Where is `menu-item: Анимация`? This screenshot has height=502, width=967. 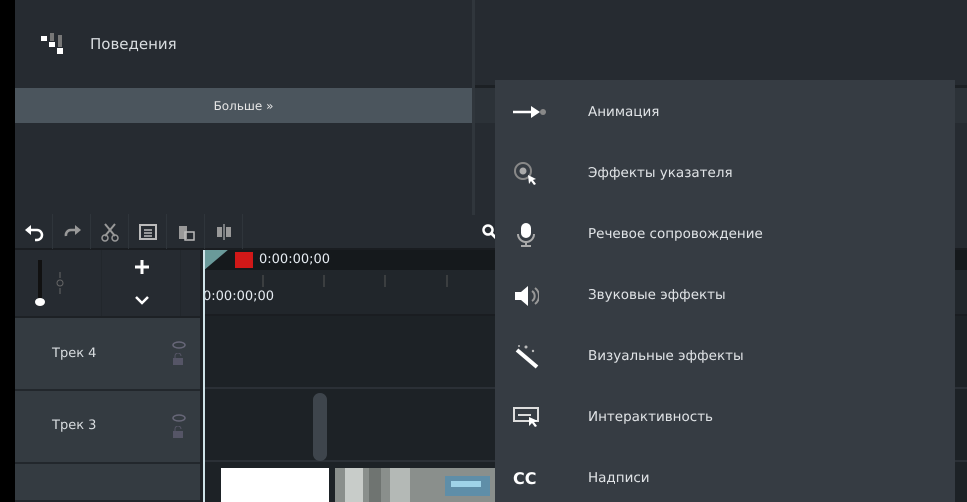
menu-item: Анимация is located at coordinates (725, 112).